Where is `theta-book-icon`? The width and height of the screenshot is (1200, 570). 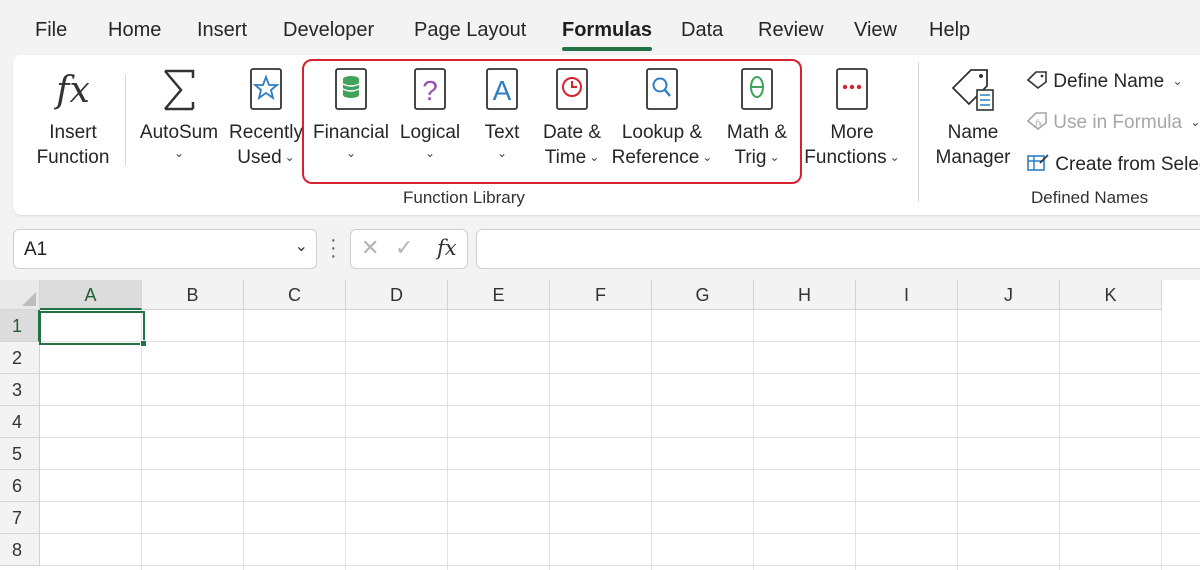 theta-book-icon is located at coordinates (757, 89).